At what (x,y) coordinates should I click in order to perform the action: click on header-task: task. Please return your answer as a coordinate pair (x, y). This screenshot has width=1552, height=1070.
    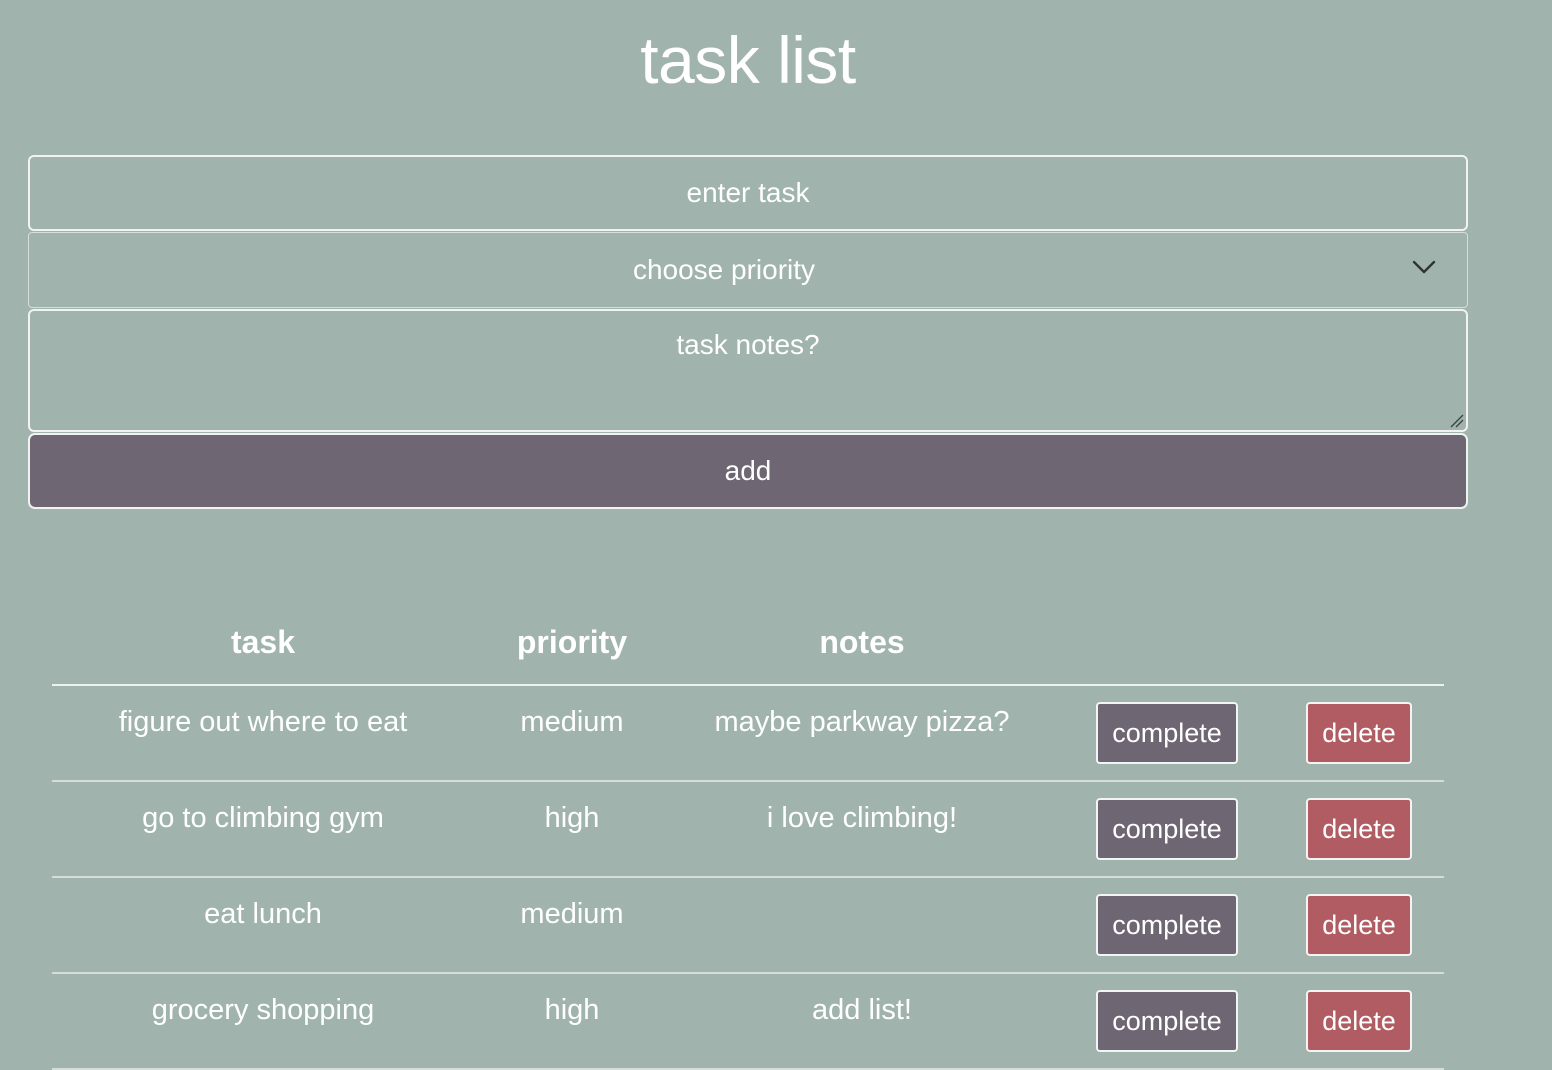
    Looking at the image, I should click on (263, 643).